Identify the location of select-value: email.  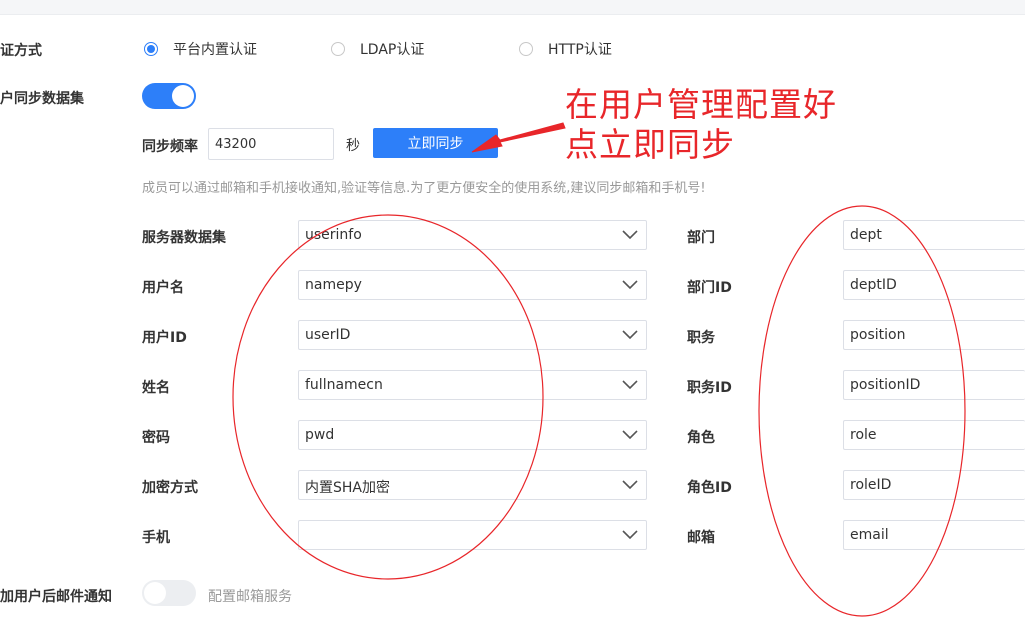
(869, 535).